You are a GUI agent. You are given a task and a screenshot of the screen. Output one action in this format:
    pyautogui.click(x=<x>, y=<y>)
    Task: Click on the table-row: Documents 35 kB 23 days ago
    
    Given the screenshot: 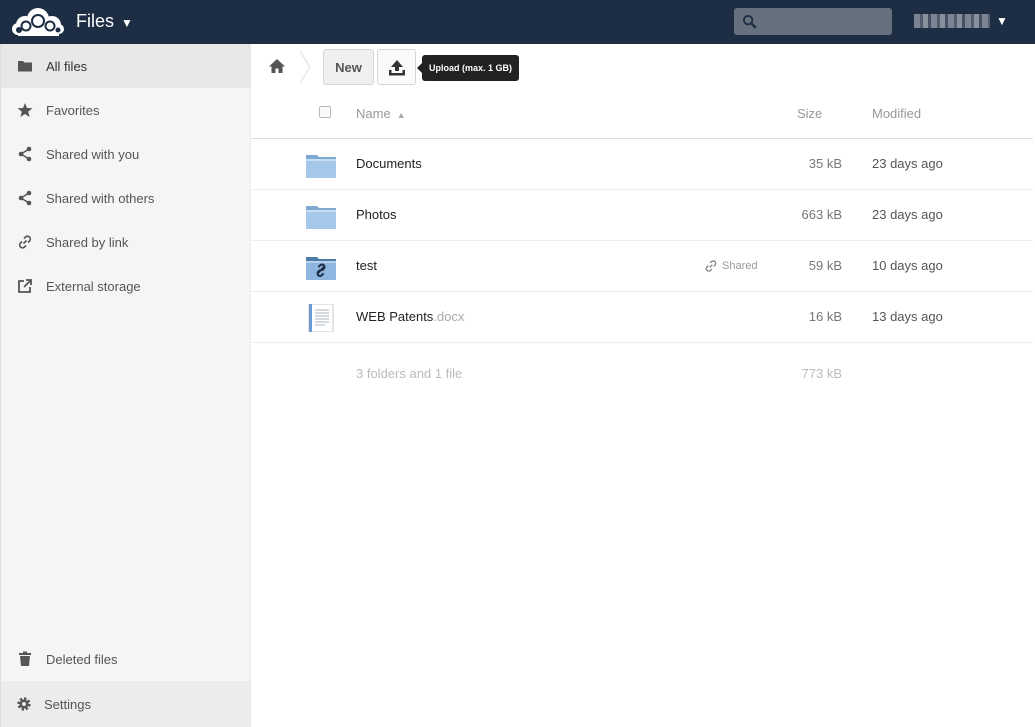 What is the action you would take?
    pyautogui.click(x=642, y=164)
    